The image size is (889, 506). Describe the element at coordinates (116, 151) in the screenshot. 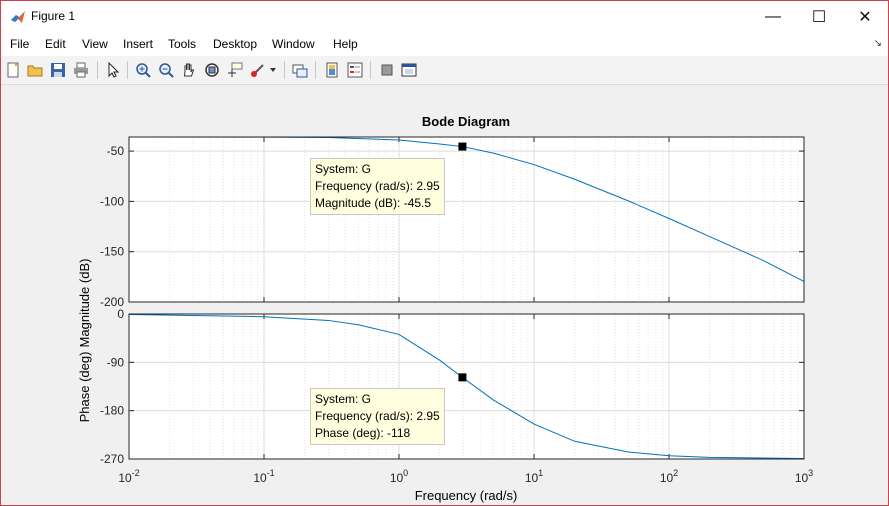

I see `y-tick-label: -50` at that location.